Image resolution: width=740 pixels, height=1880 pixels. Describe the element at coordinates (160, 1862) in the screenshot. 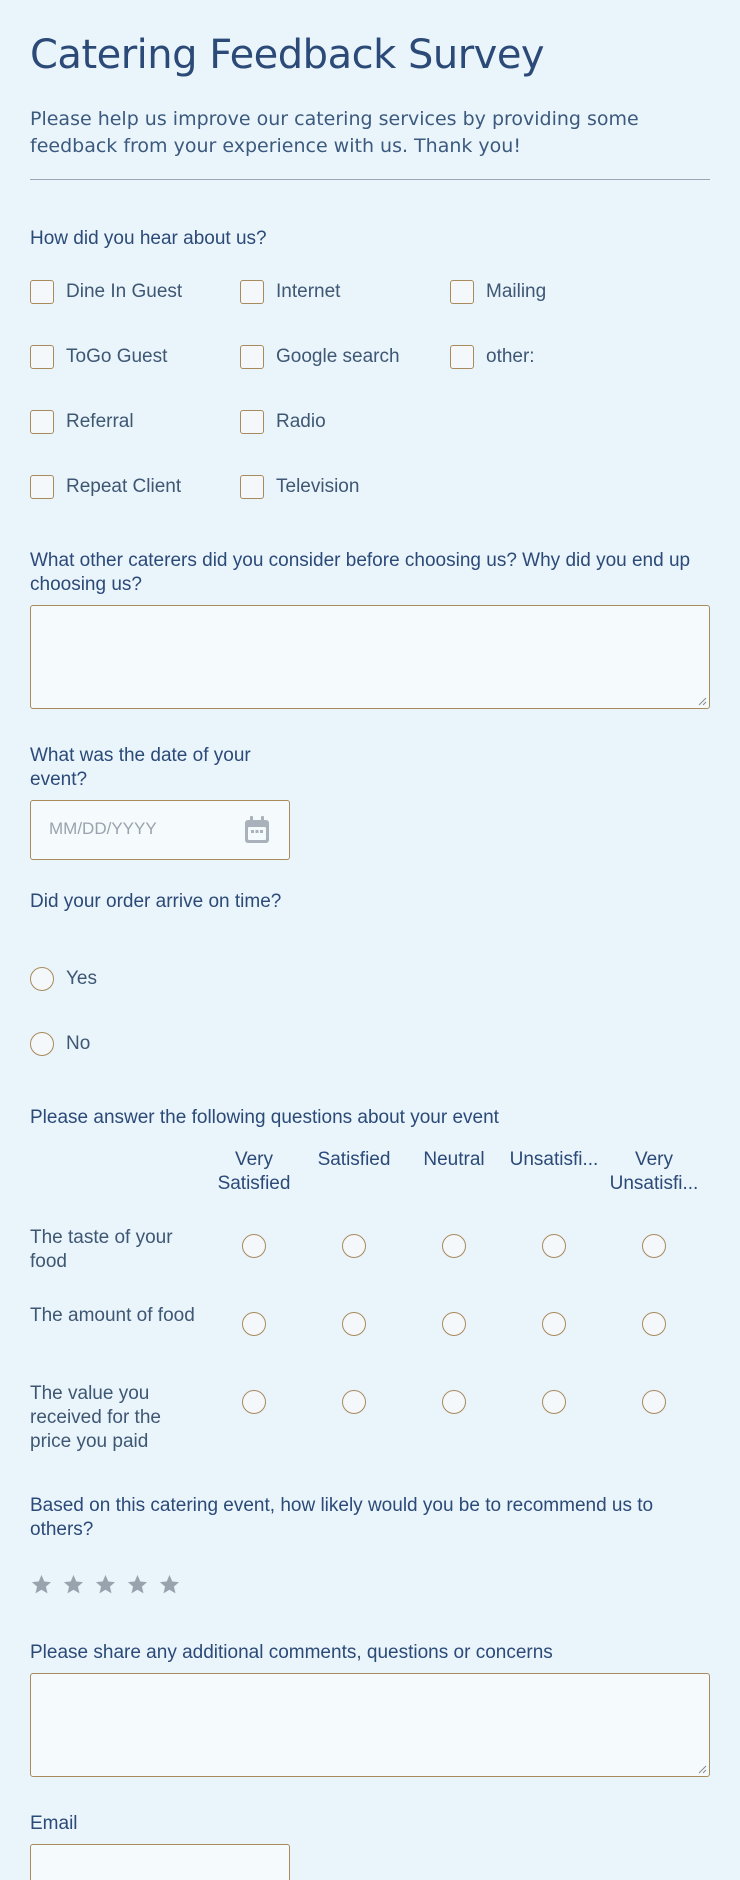

I see `email-field` at that location.